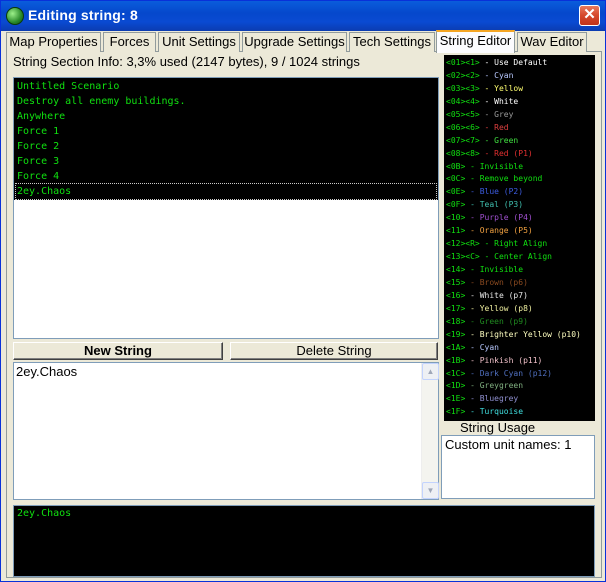 This screenshot has height=582, width=606. I want to click on string-list-item: Anywhere, so click(226, 116).